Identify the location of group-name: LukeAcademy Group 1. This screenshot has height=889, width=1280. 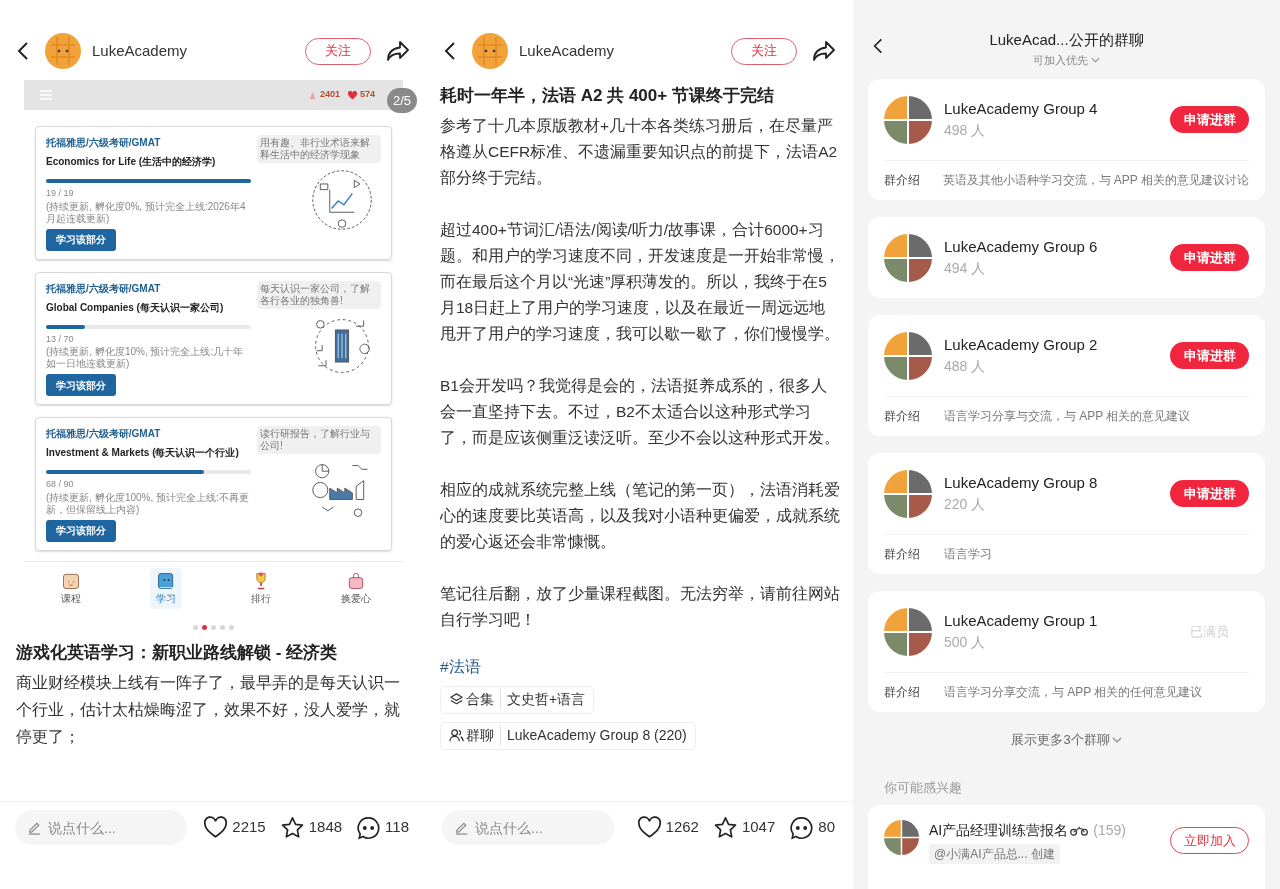
(1021, 620).